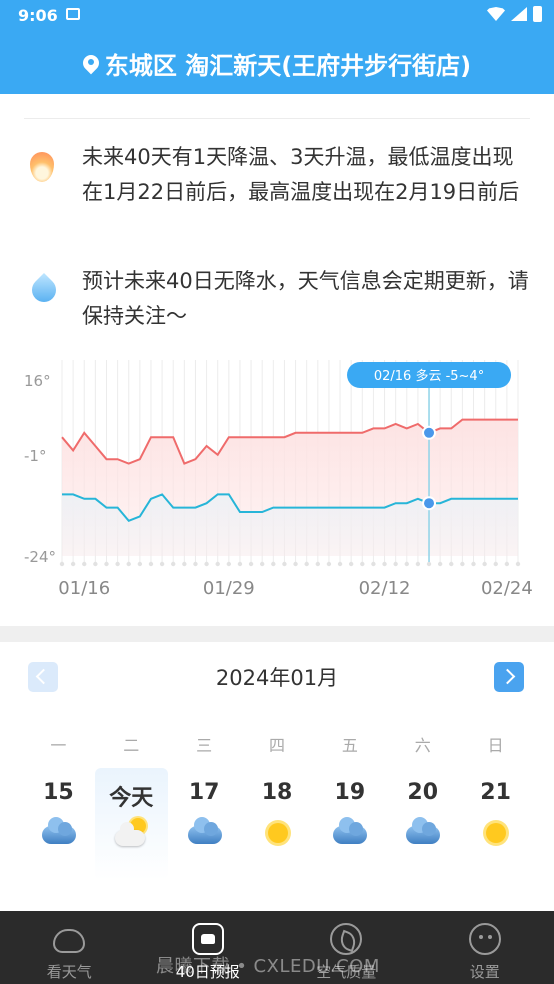 The width and height of the screenshot is (554, 984). I want to click on temperature-icon, so click(43, 167).